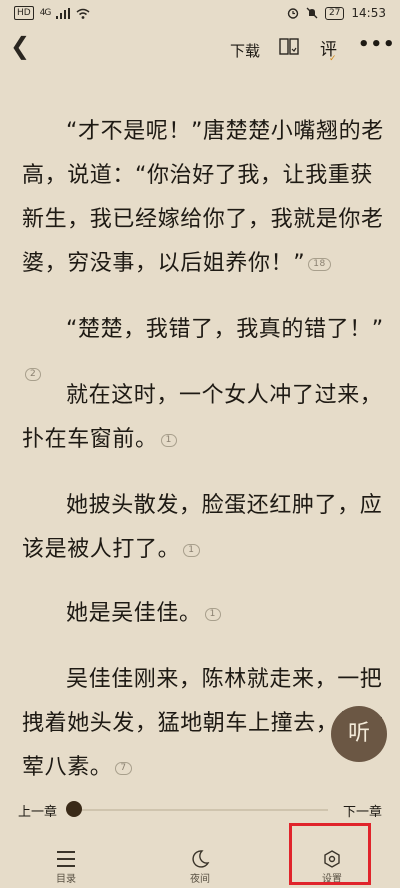  What do you see at coordinates (312, 13) in the screenshot?
I see `mute-icon` at bounding box center [312, 13].